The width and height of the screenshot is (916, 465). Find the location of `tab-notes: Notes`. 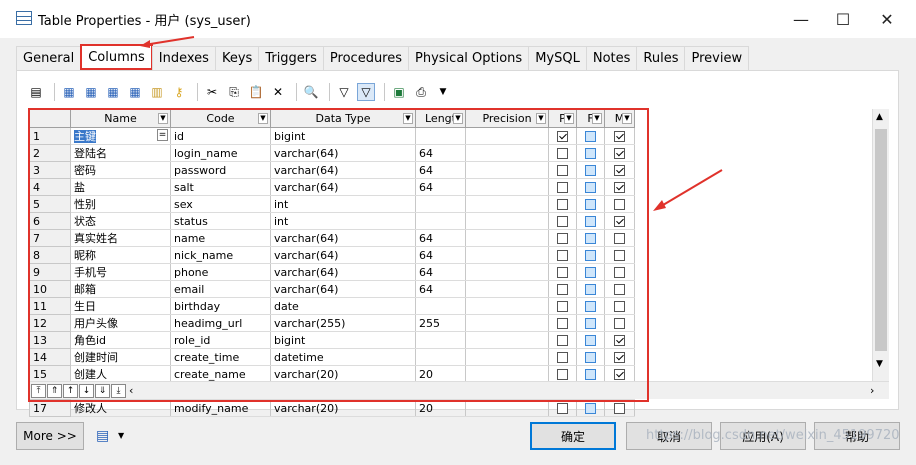

tab-notes: Notes is located at coordinates (611, 58).